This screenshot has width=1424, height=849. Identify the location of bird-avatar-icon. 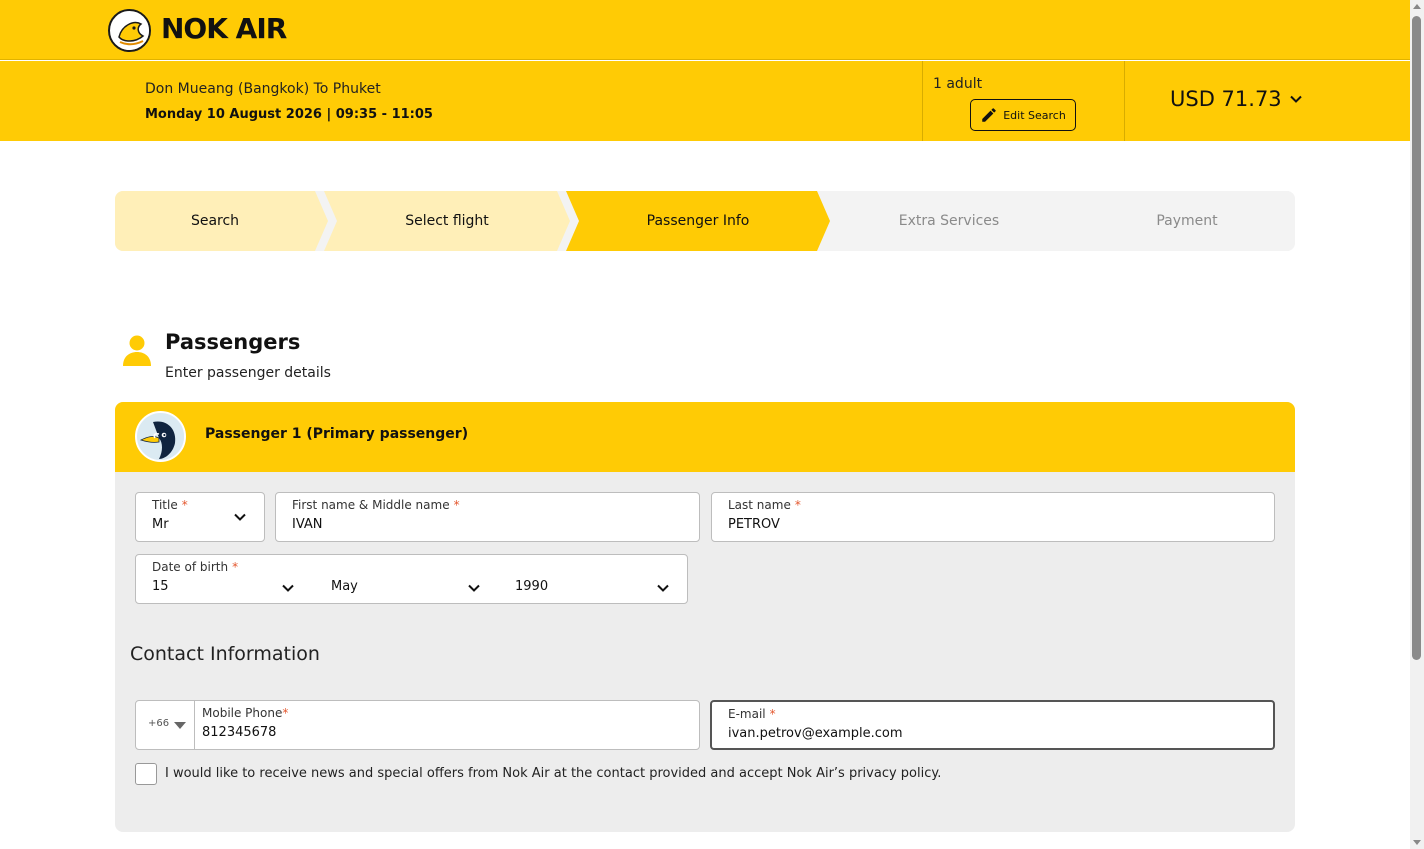
(160, 436).